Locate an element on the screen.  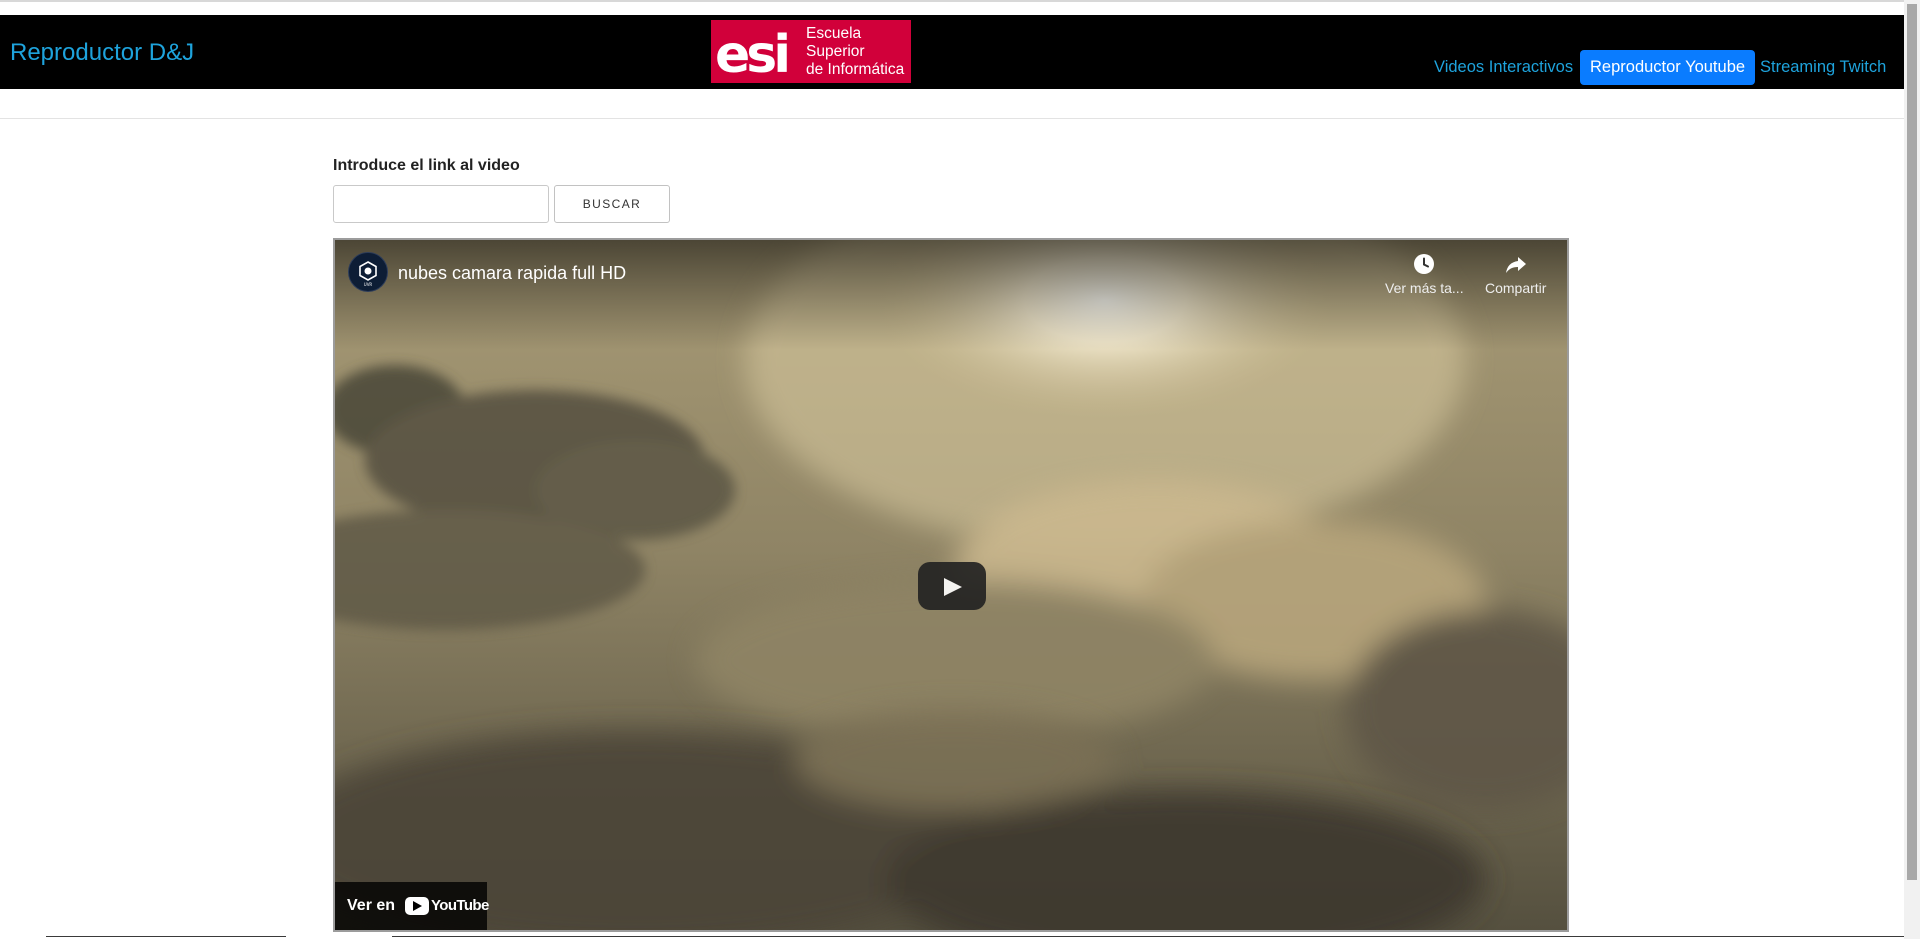
video-link-input is located at coordinates (441, 204).